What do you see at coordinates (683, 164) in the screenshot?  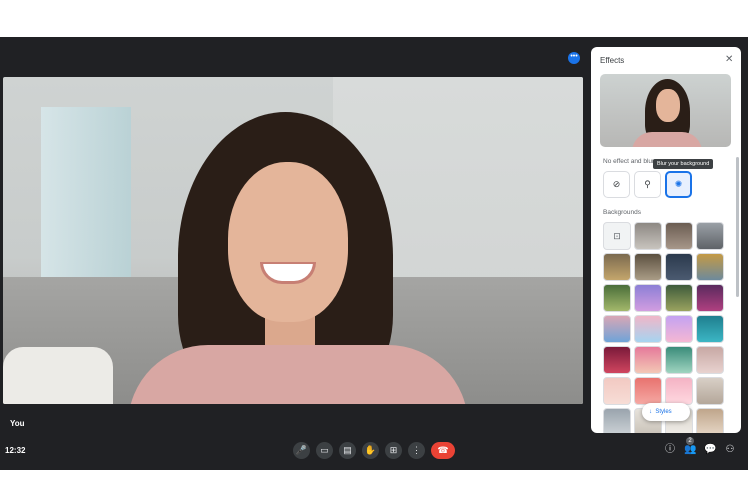 I see `blur-tooltip: Blur your background` at bounding box center [683, 164].